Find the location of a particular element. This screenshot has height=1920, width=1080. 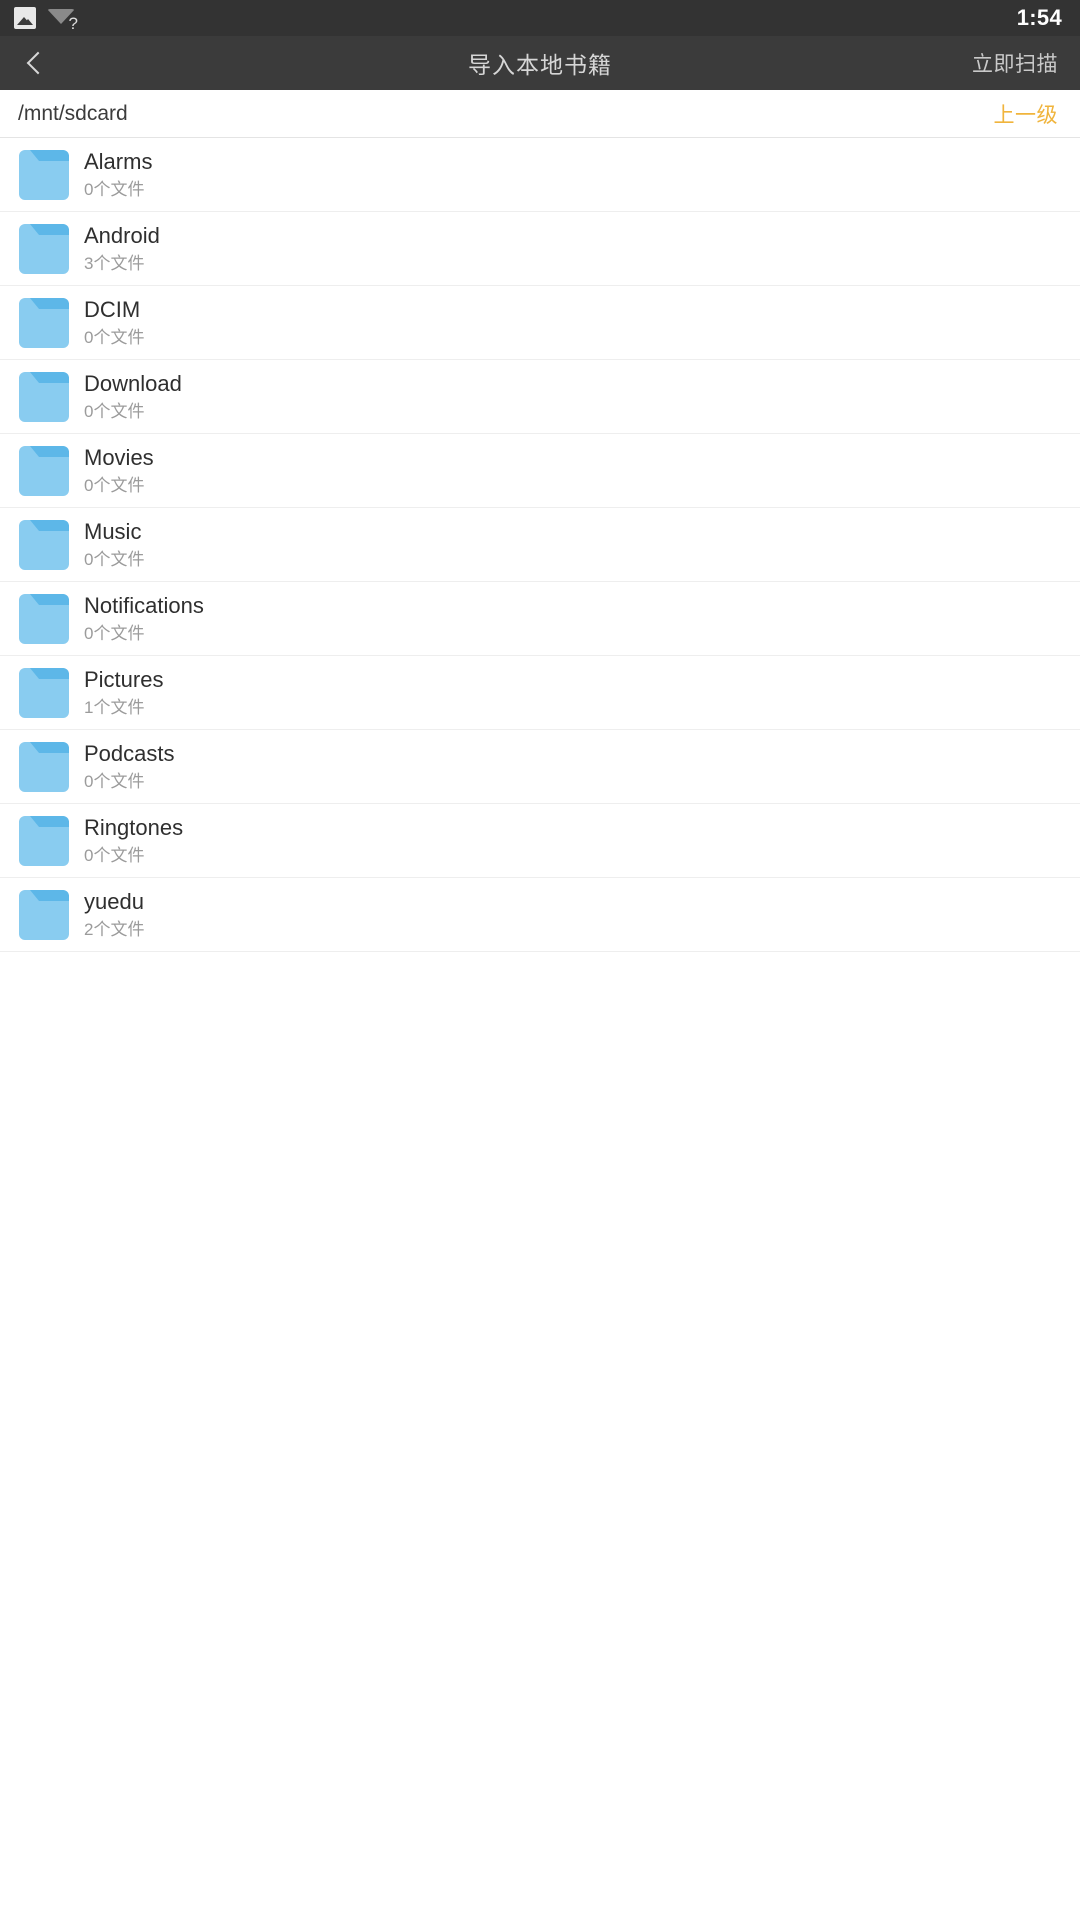

file-list-row: DCIM 0个文件 is located at coordinates (540, 323).